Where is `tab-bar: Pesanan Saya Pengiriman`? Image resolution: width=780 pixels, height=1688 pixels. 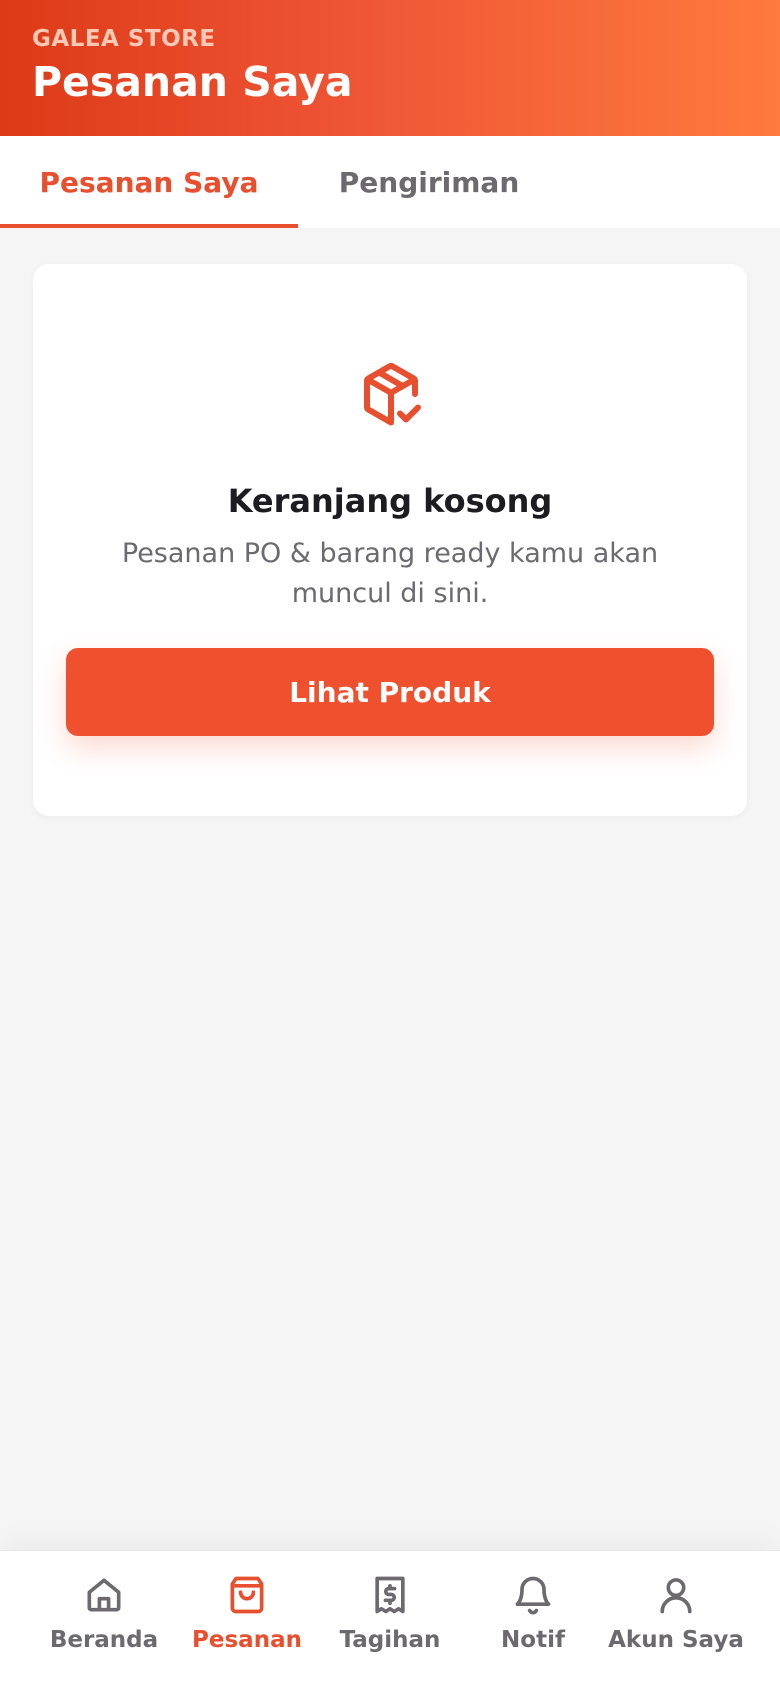
tab-bar: Pesanan Saya Pengiriman is located at coordinates (390, 182).